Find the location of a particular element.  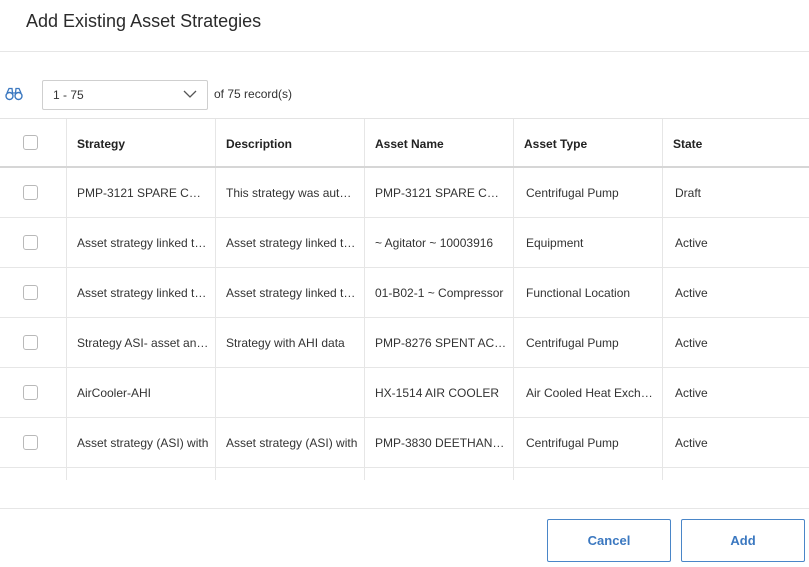

cell-asset-name: 01-B02-1 ~ Compressor is located at coordinates (439, 292).